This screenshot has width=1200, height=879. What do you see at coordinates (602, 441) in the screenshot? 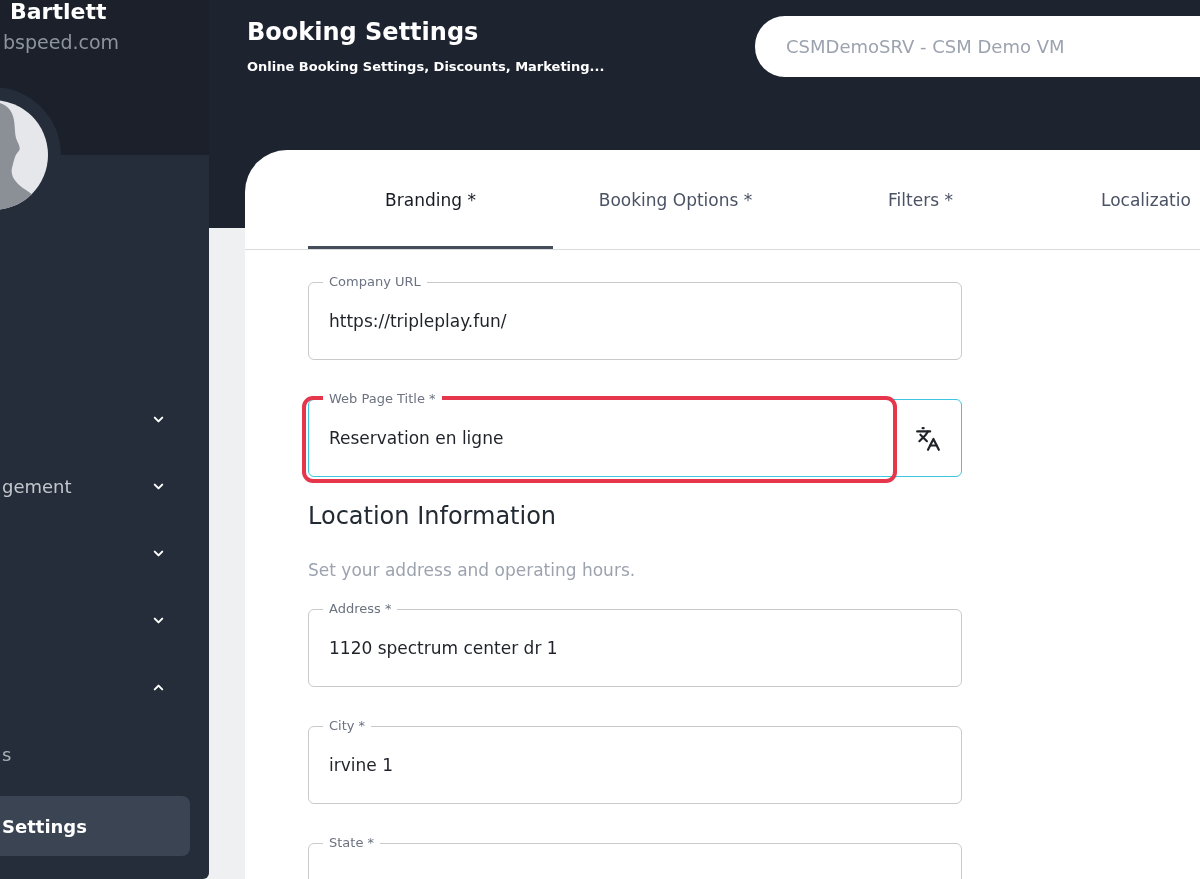
I see `field-input: Reservation en ligne` at bounding box center [602, 441].